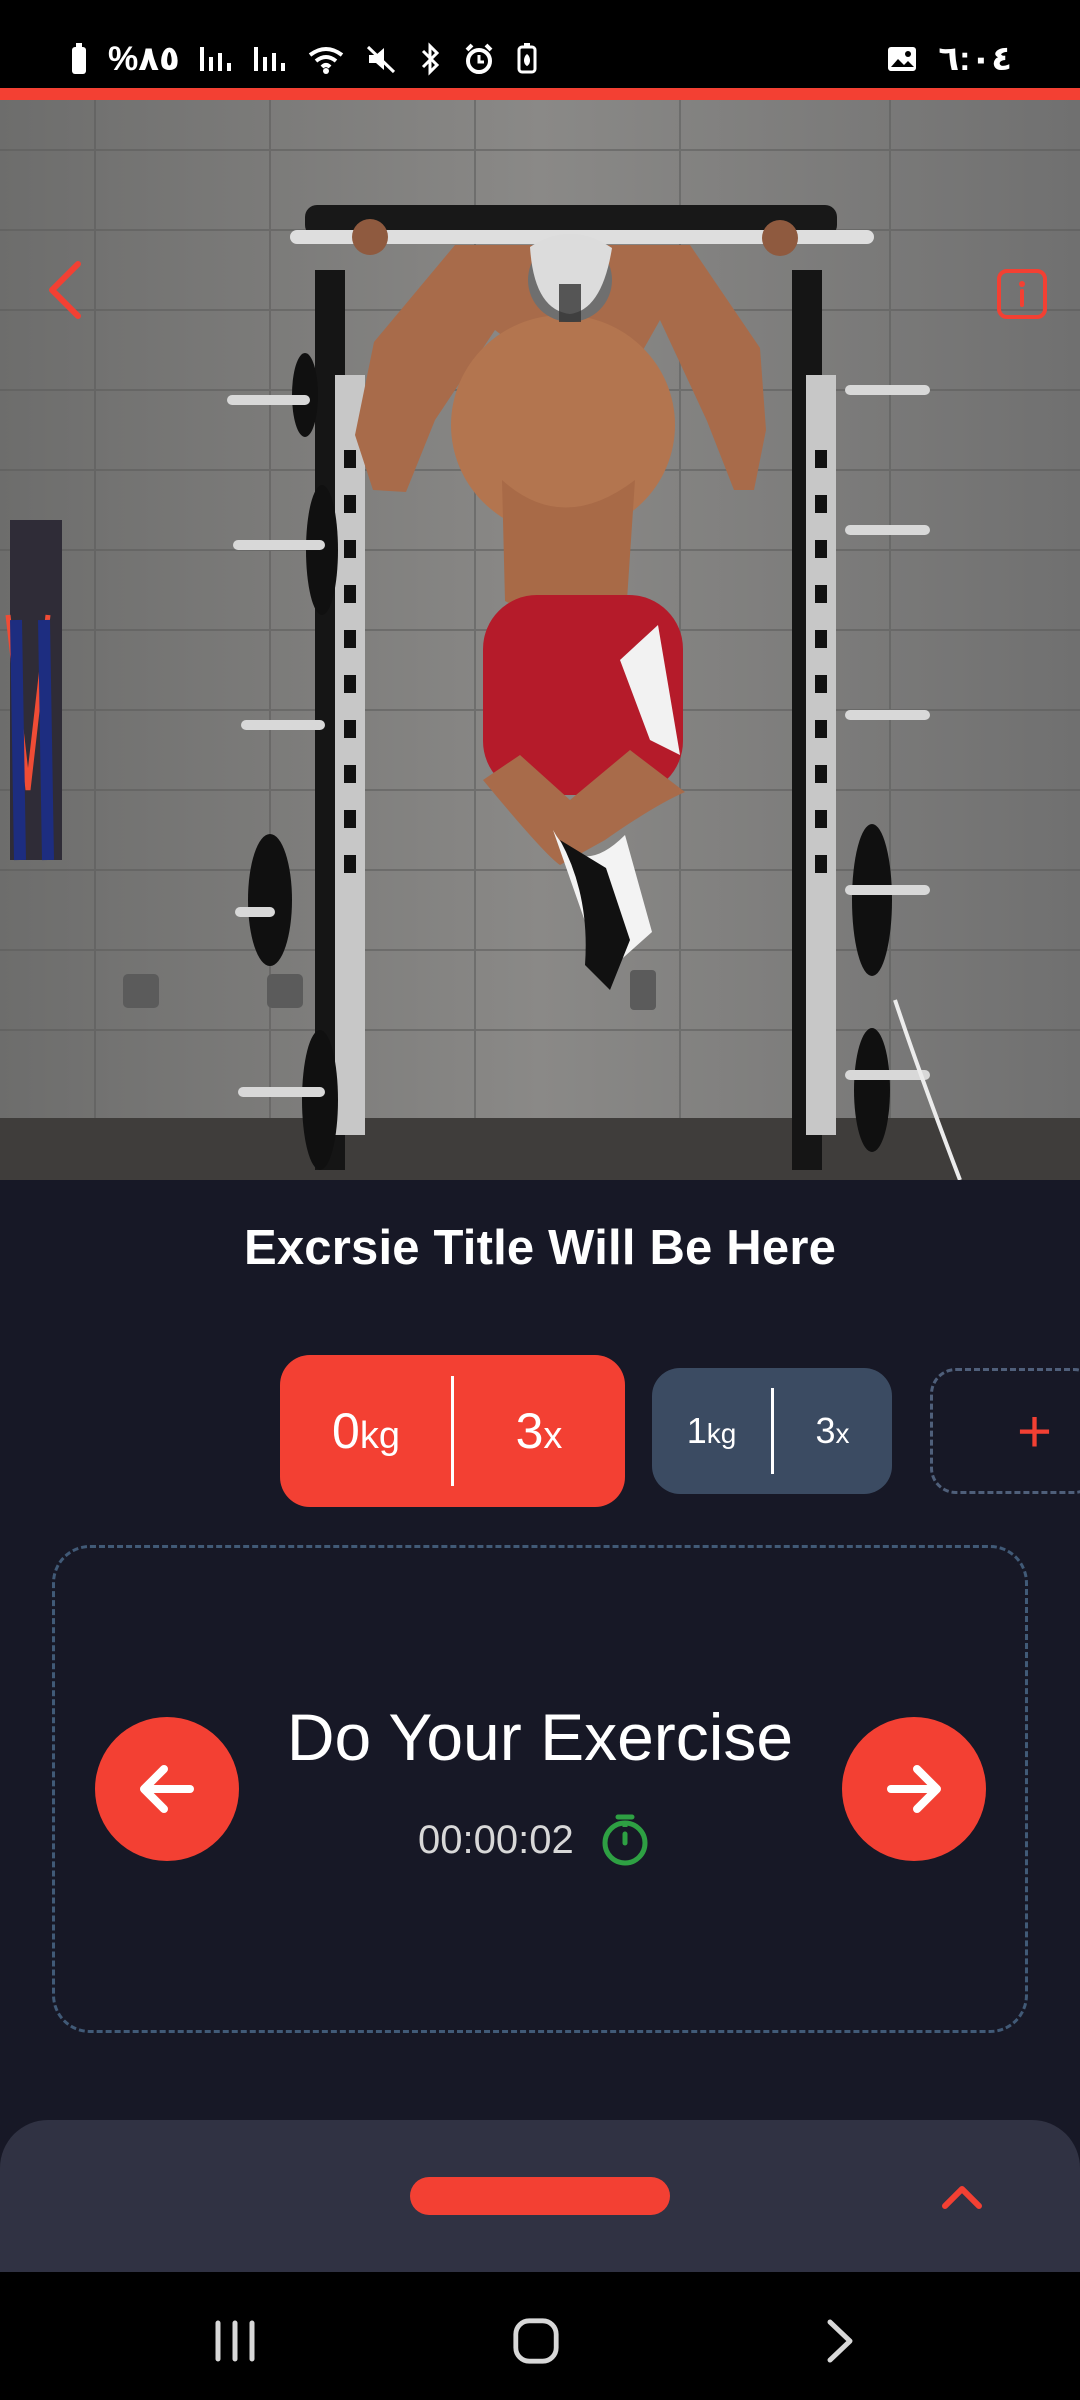 This screenshot has height=2400, width=1080. Describe the element at coordinates (325, 60) in the screenshot. I see `wifi-icon` at that location.